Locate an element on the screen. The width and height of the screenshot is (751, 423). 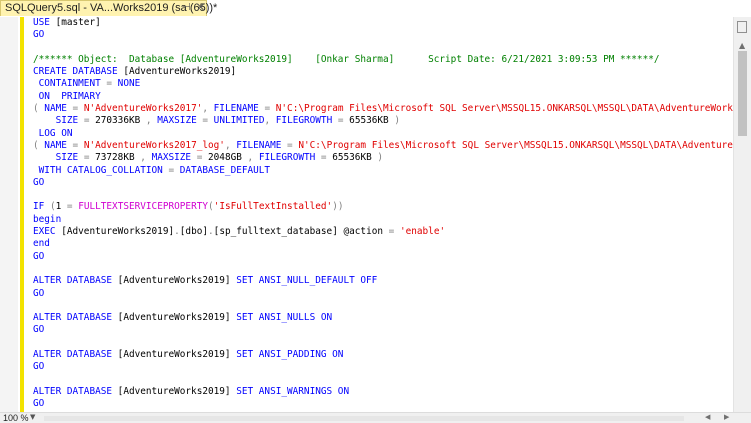
pin-icon: ⊣ is located at coordinates (186, 7).